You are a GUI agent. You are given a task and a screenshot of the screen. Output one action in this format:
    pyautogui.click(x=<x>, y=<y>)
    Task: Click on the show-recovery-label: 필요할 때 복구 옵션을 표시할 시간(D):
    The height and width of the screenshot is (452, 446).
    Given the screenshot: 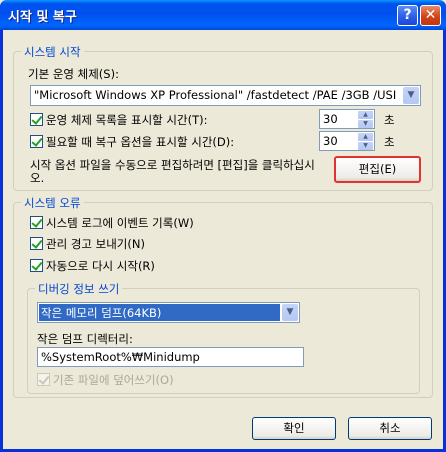 What is the action you would take?
    pyautogui.click(x=140, y=142)
    